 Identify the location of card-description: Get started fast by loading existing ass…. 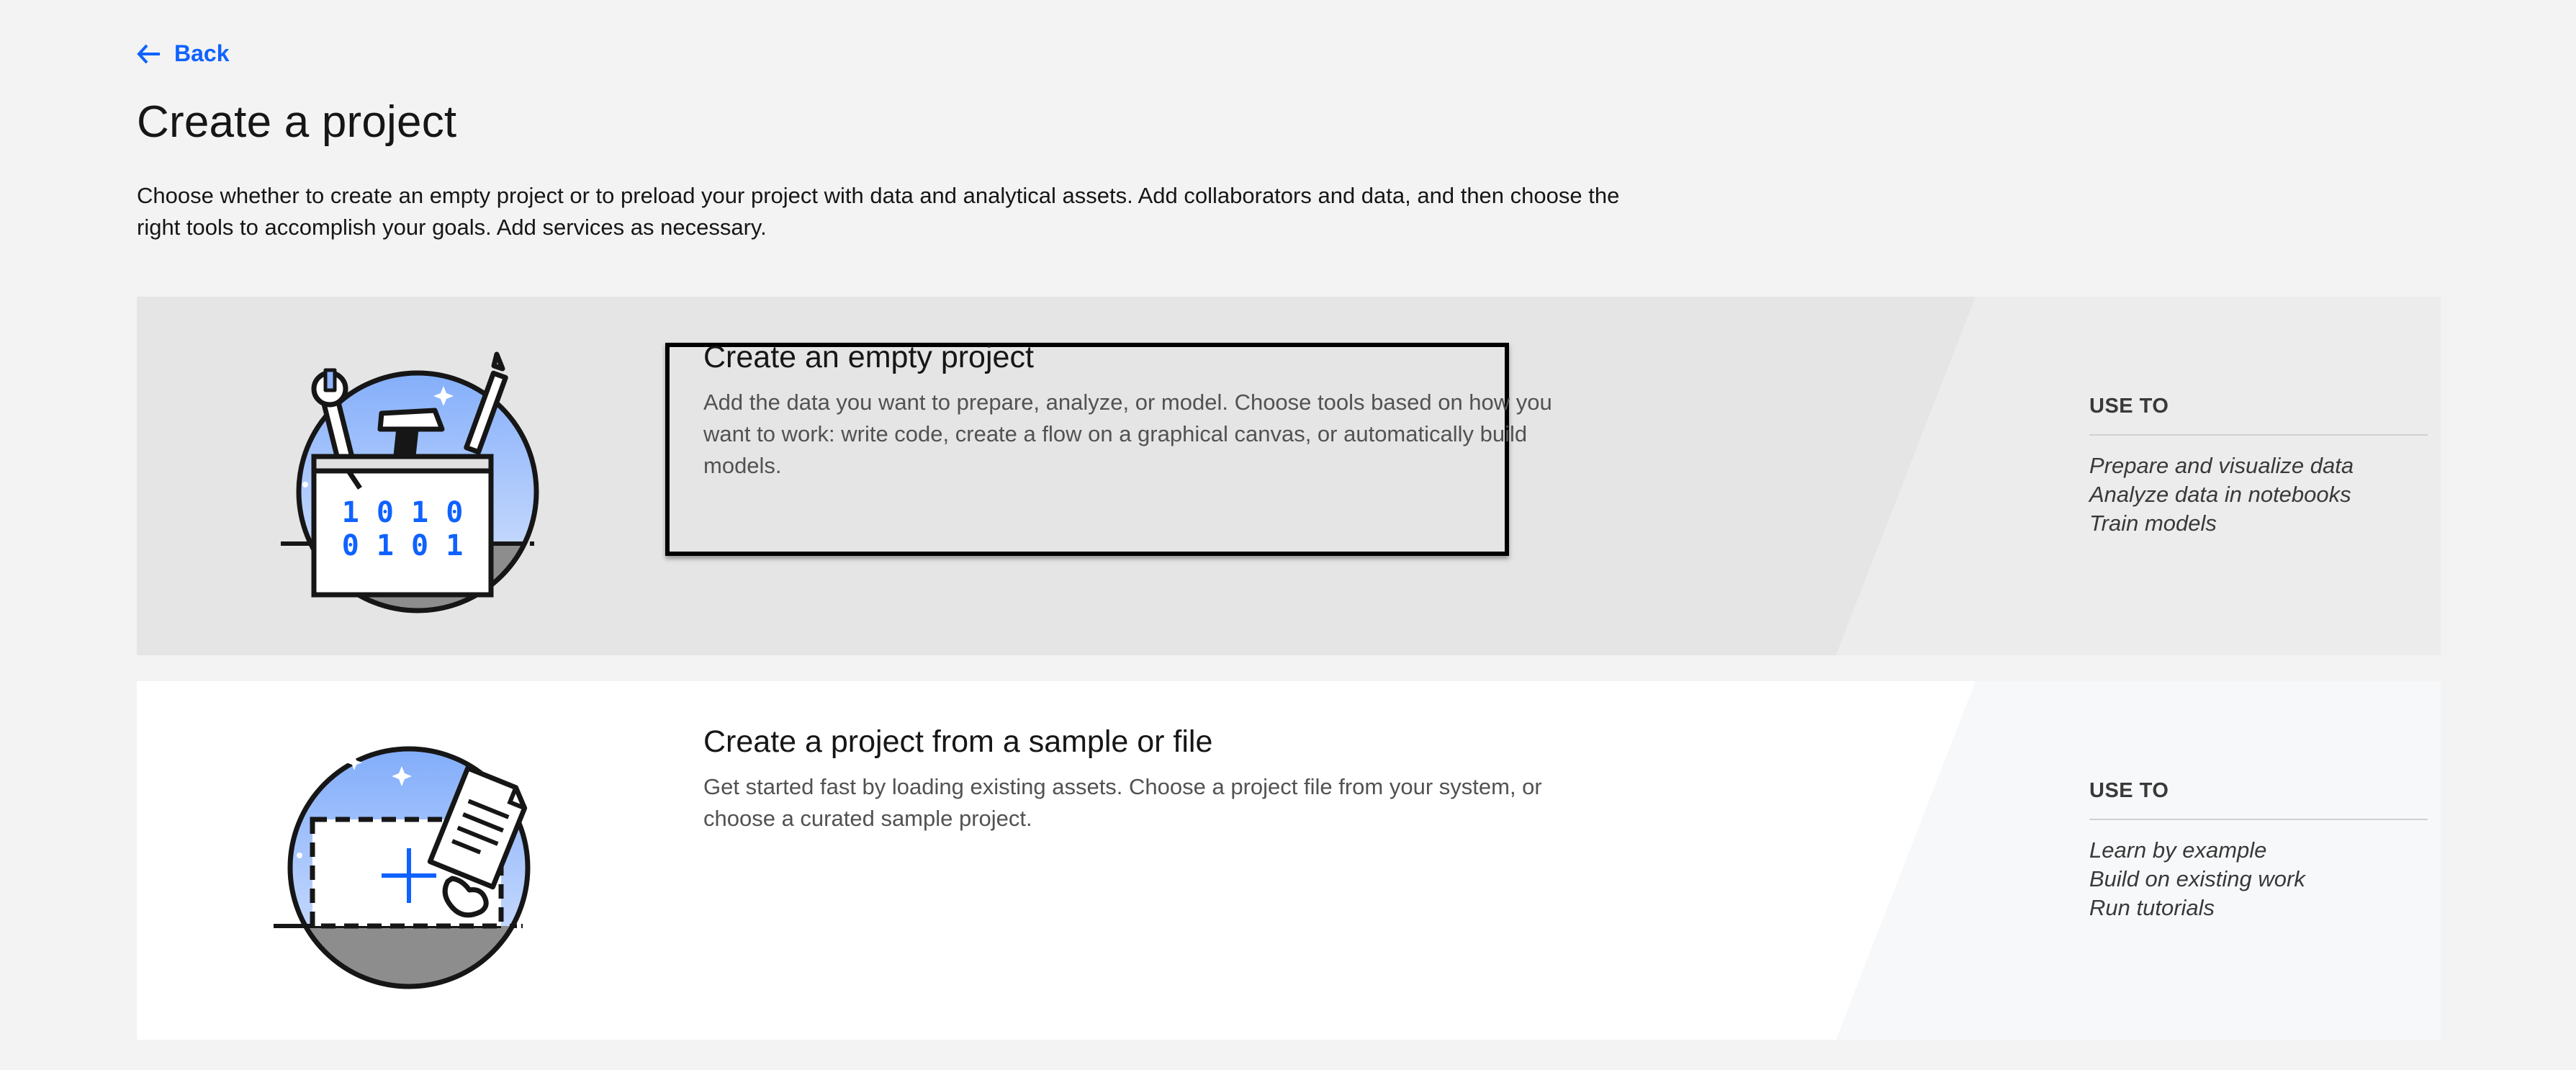
(1122, 802).